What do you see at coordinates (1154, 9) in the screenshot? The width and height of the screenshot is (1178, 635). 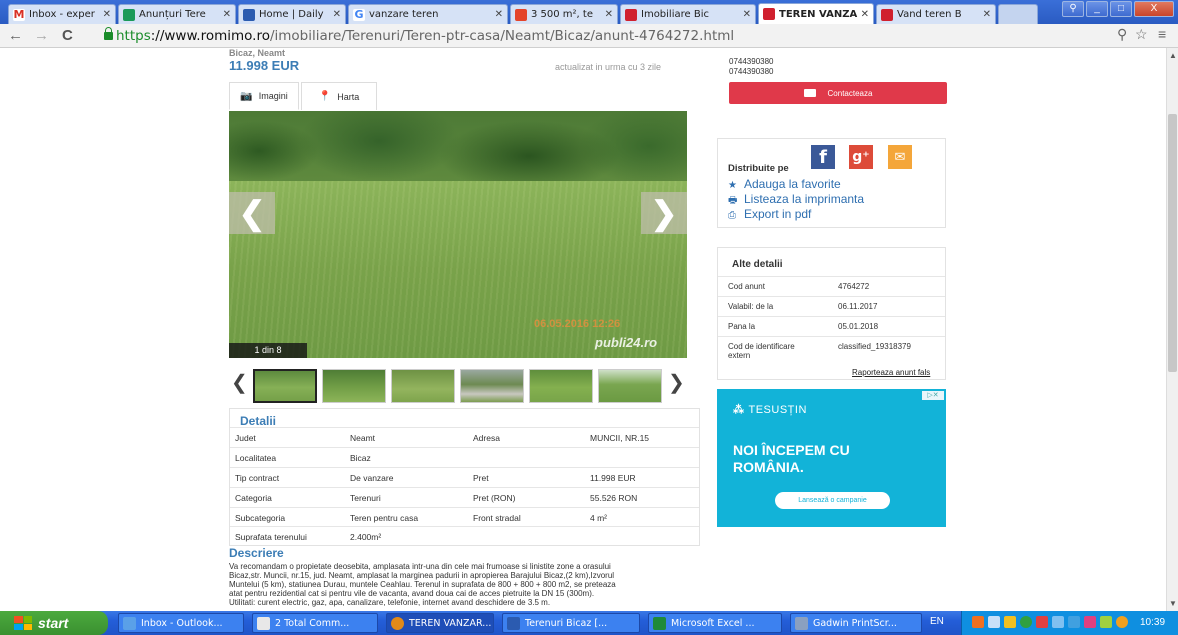 I see `close-window-button: X` at bounding box center [1154, 9].